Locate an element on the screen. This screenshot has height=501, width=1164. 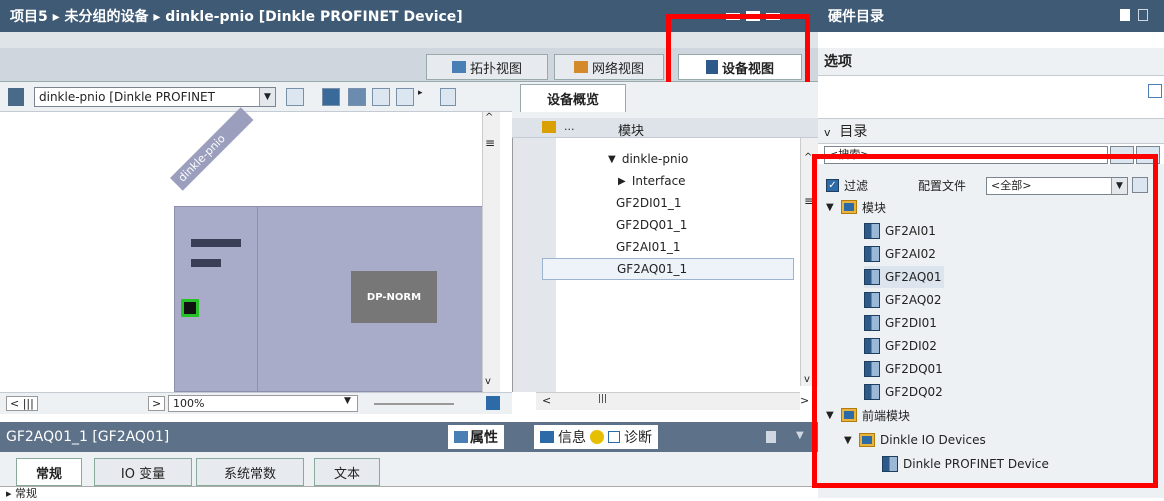
list-view-icon is located at coordinates (405, 97).